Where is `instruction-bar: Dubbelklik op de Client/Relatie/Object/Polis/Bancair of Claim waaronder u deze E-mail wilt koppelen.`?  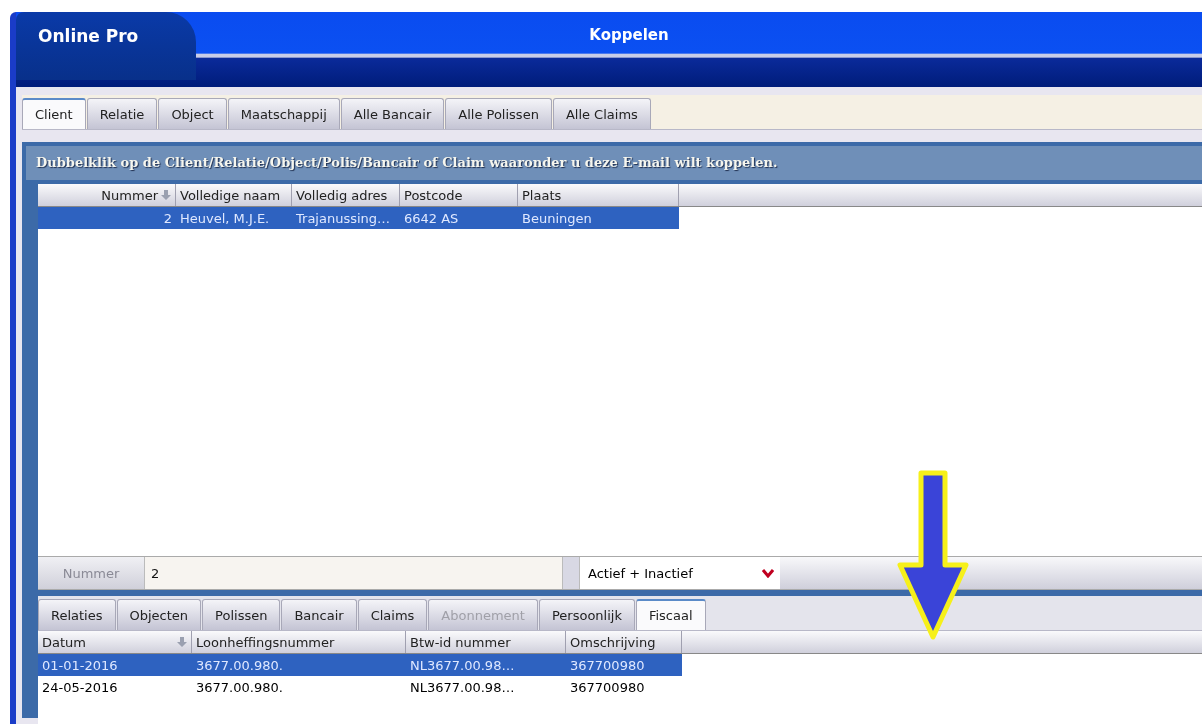
instruction-bar: Dubbelklik op de Client/Relatie/Object/Polis/Bancair of Claim waaronder u deze E-mail wilt koppelen. is located at coordinates (614, 163).